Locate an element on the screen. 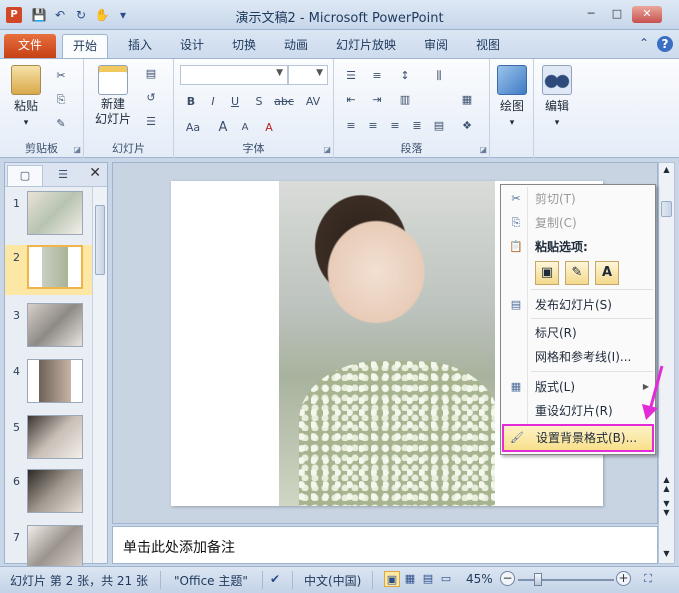 Image resolution: width=679 pixels, height=593 pixels. decrease-indent-icon: ⇤ is located at coordinates (351, 100).